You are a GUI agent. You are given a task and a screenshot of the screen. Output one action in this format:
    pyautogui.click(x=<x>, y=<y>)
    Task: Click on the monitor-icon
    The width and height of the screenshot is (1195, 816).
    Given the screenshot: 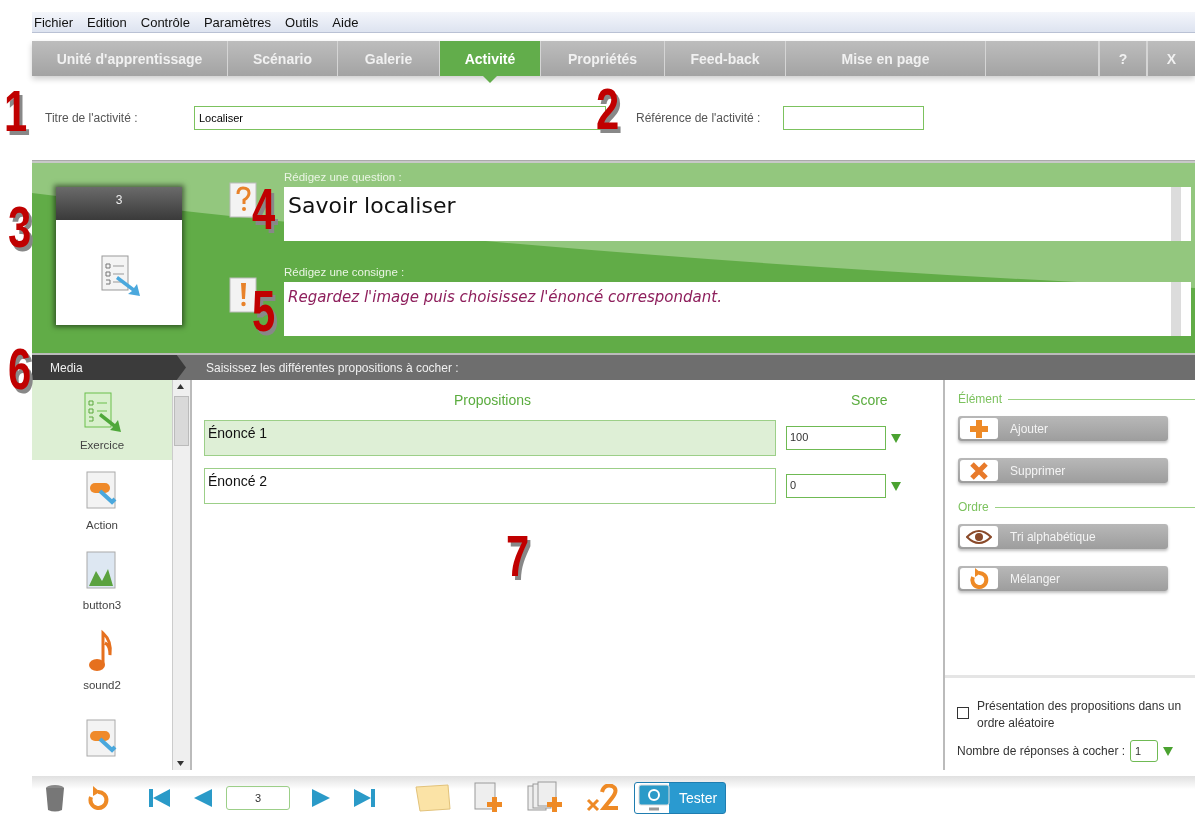 What is the action you would take?
    pyautogui.click(x=654, y=798)
    